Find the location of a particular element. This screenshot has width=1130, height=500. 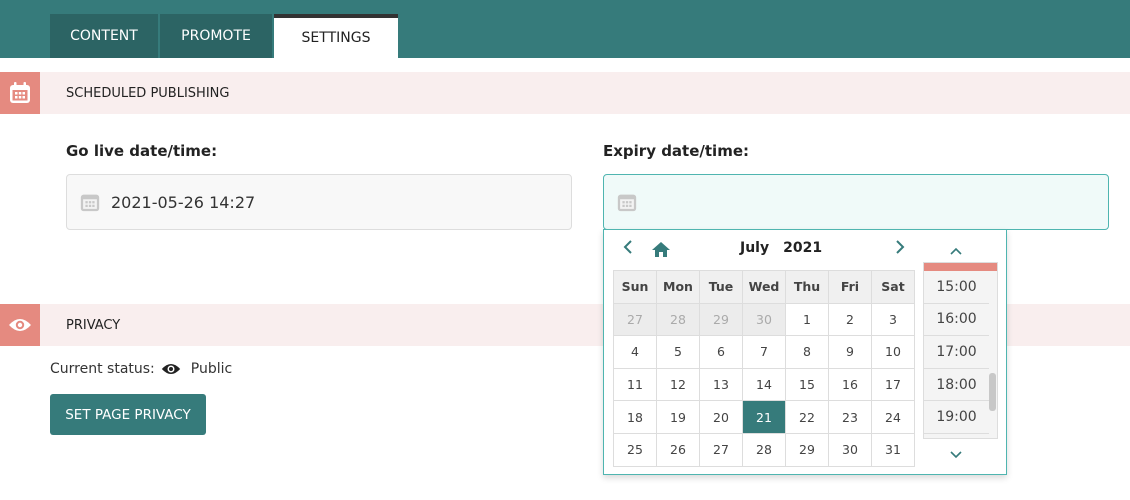

chevron-up-icon is located at coordinates (956, 251).